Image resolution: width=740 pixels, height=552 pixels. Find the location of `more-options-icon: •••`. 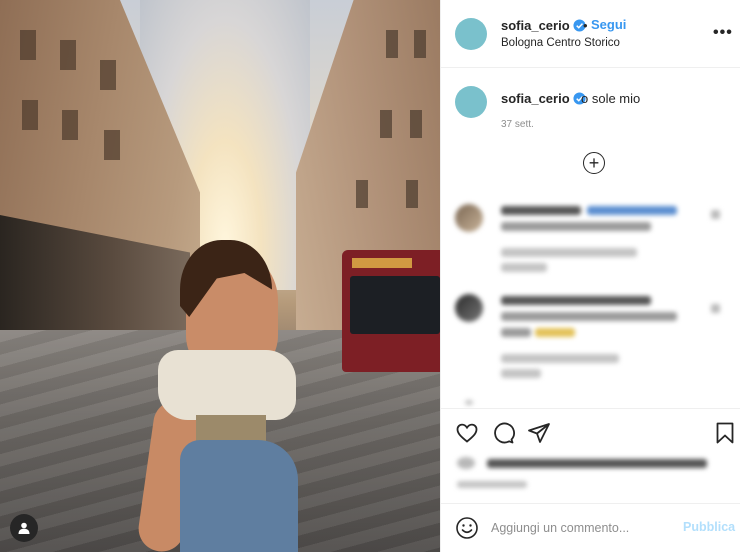

more-options-icon: ••• is located at coordinates (723, 33).